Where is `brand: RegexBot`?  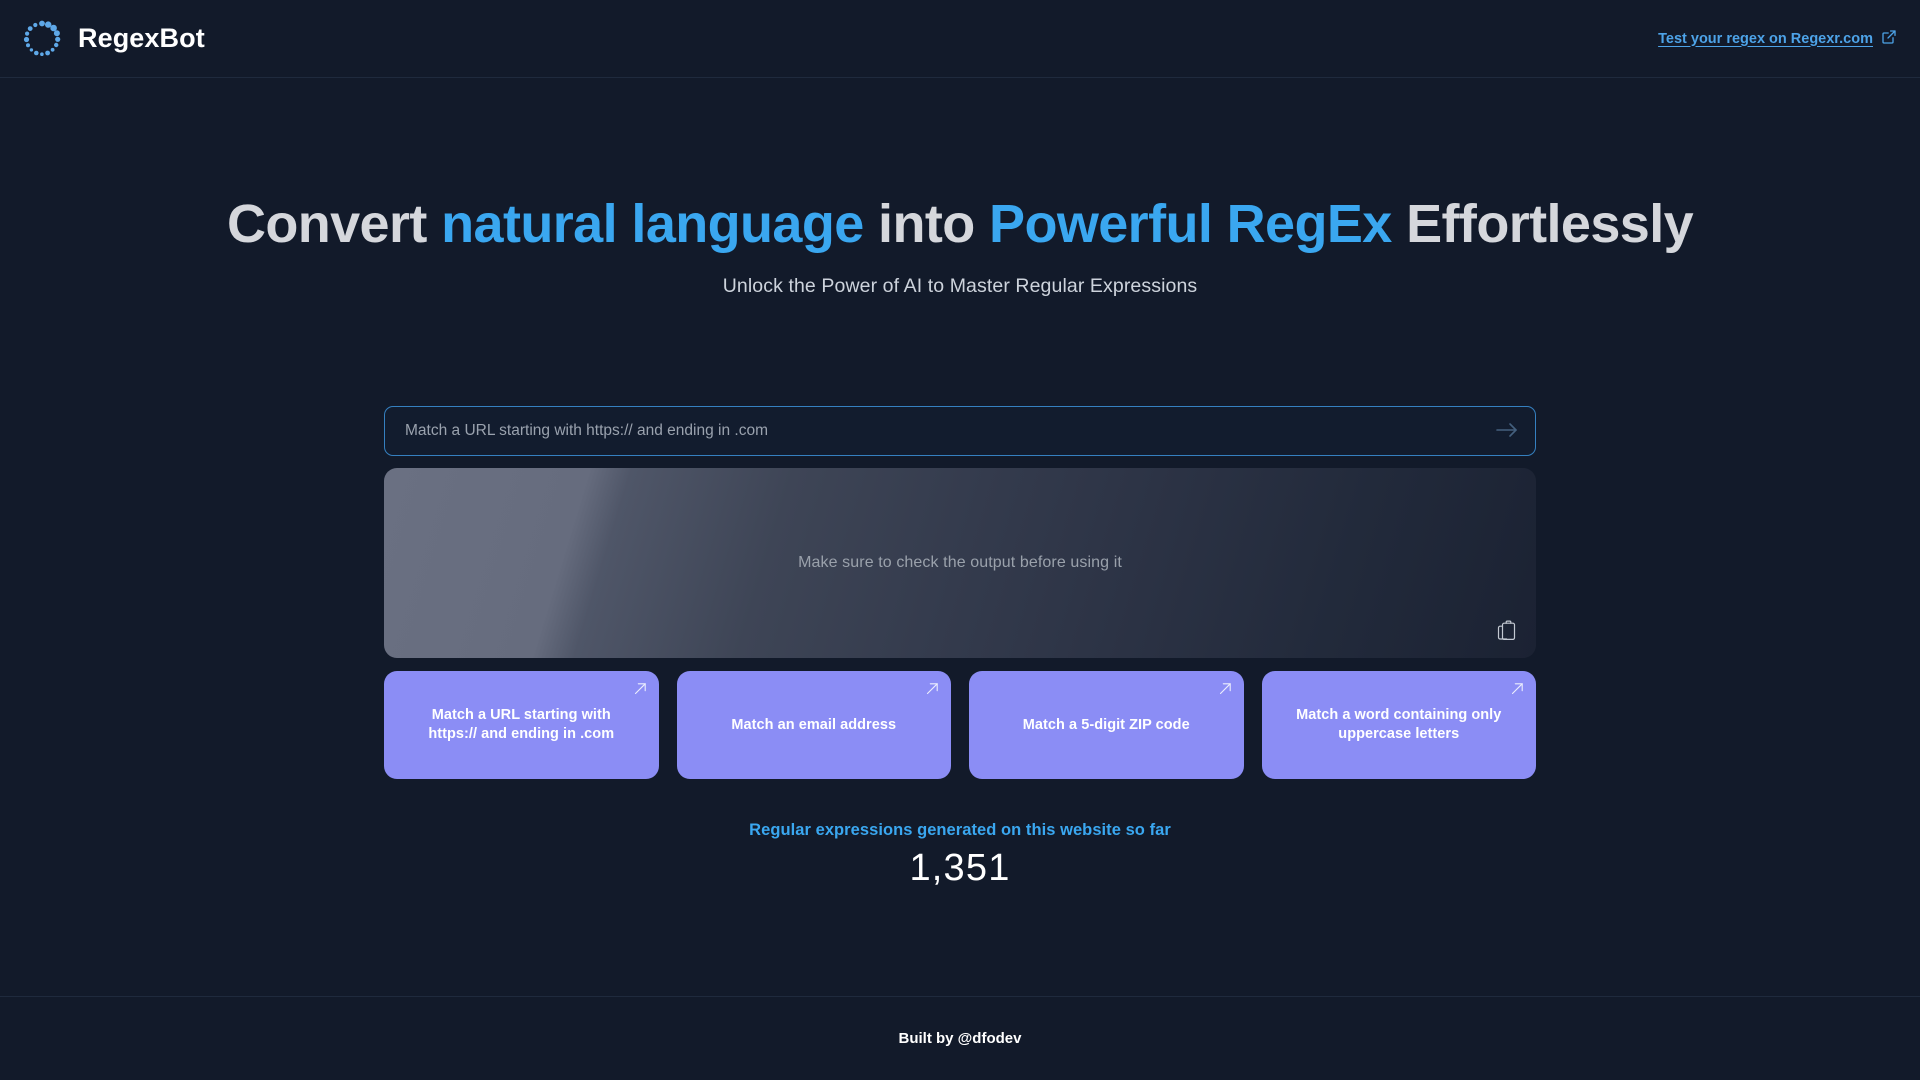
brand: RegexBot is located at coordinates (112, 39).